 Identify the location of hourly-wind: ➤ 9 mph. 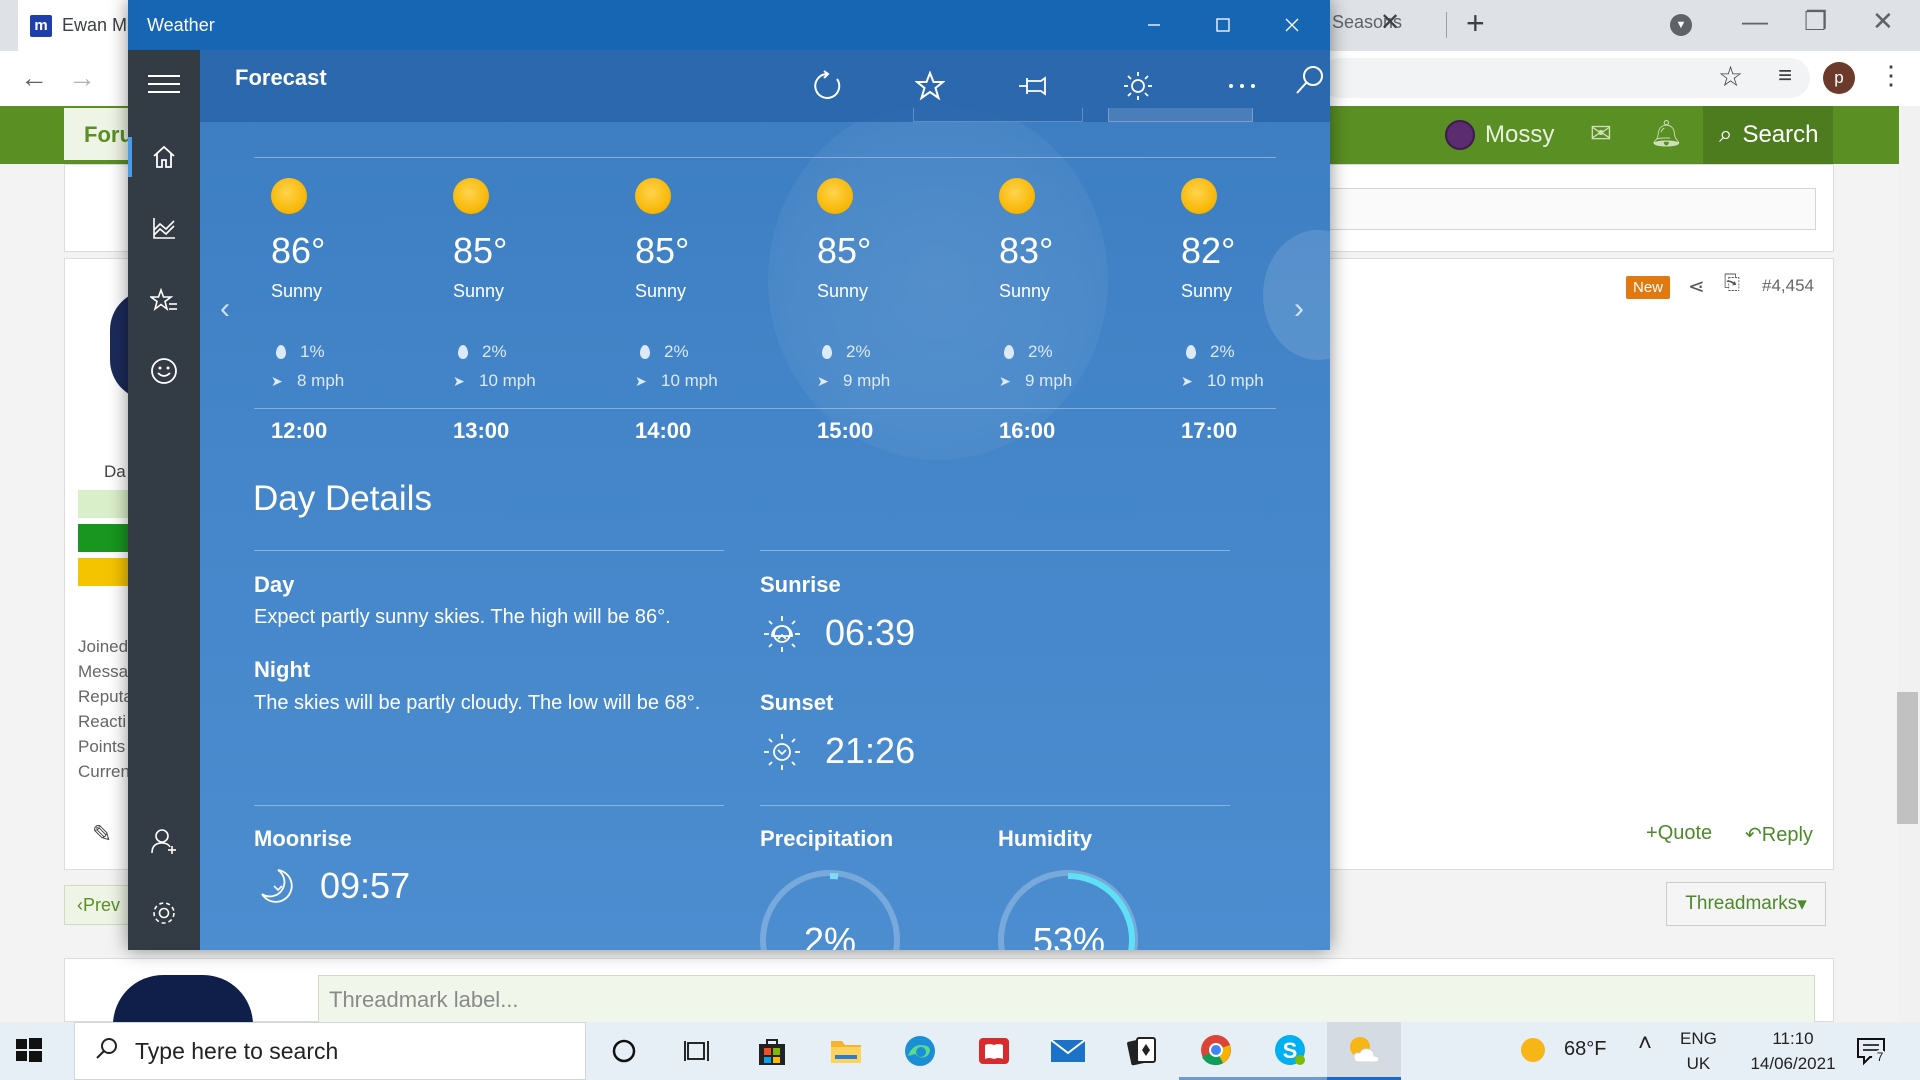
(853, 381).